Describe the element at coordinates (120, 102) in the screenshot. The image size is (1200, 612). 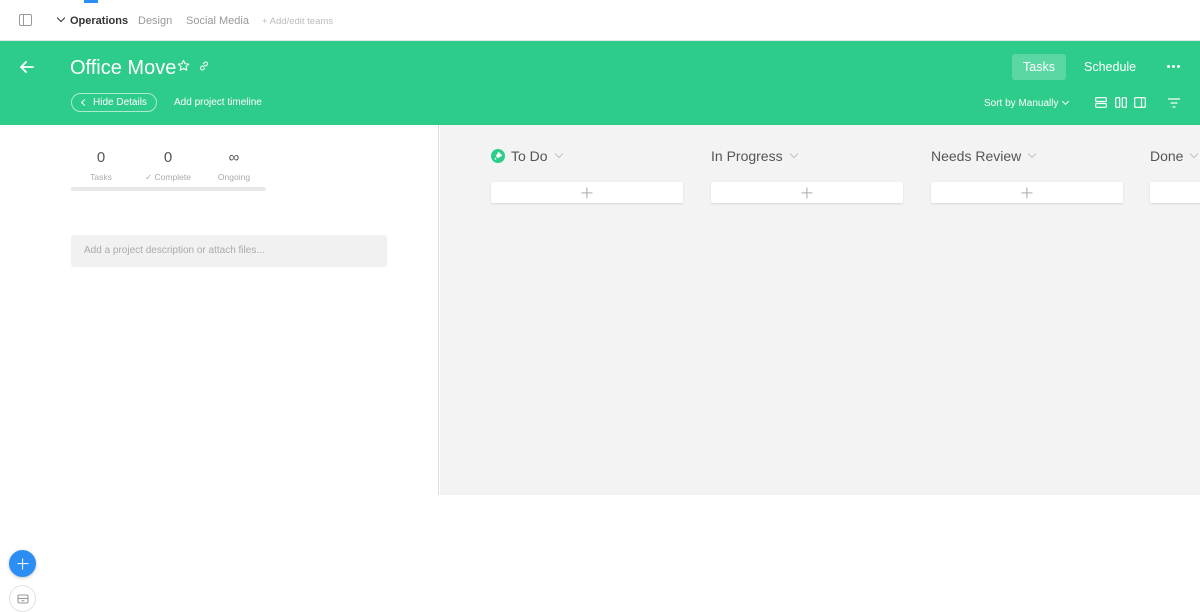
I see `hide-details-label: Hide Details` at that location.